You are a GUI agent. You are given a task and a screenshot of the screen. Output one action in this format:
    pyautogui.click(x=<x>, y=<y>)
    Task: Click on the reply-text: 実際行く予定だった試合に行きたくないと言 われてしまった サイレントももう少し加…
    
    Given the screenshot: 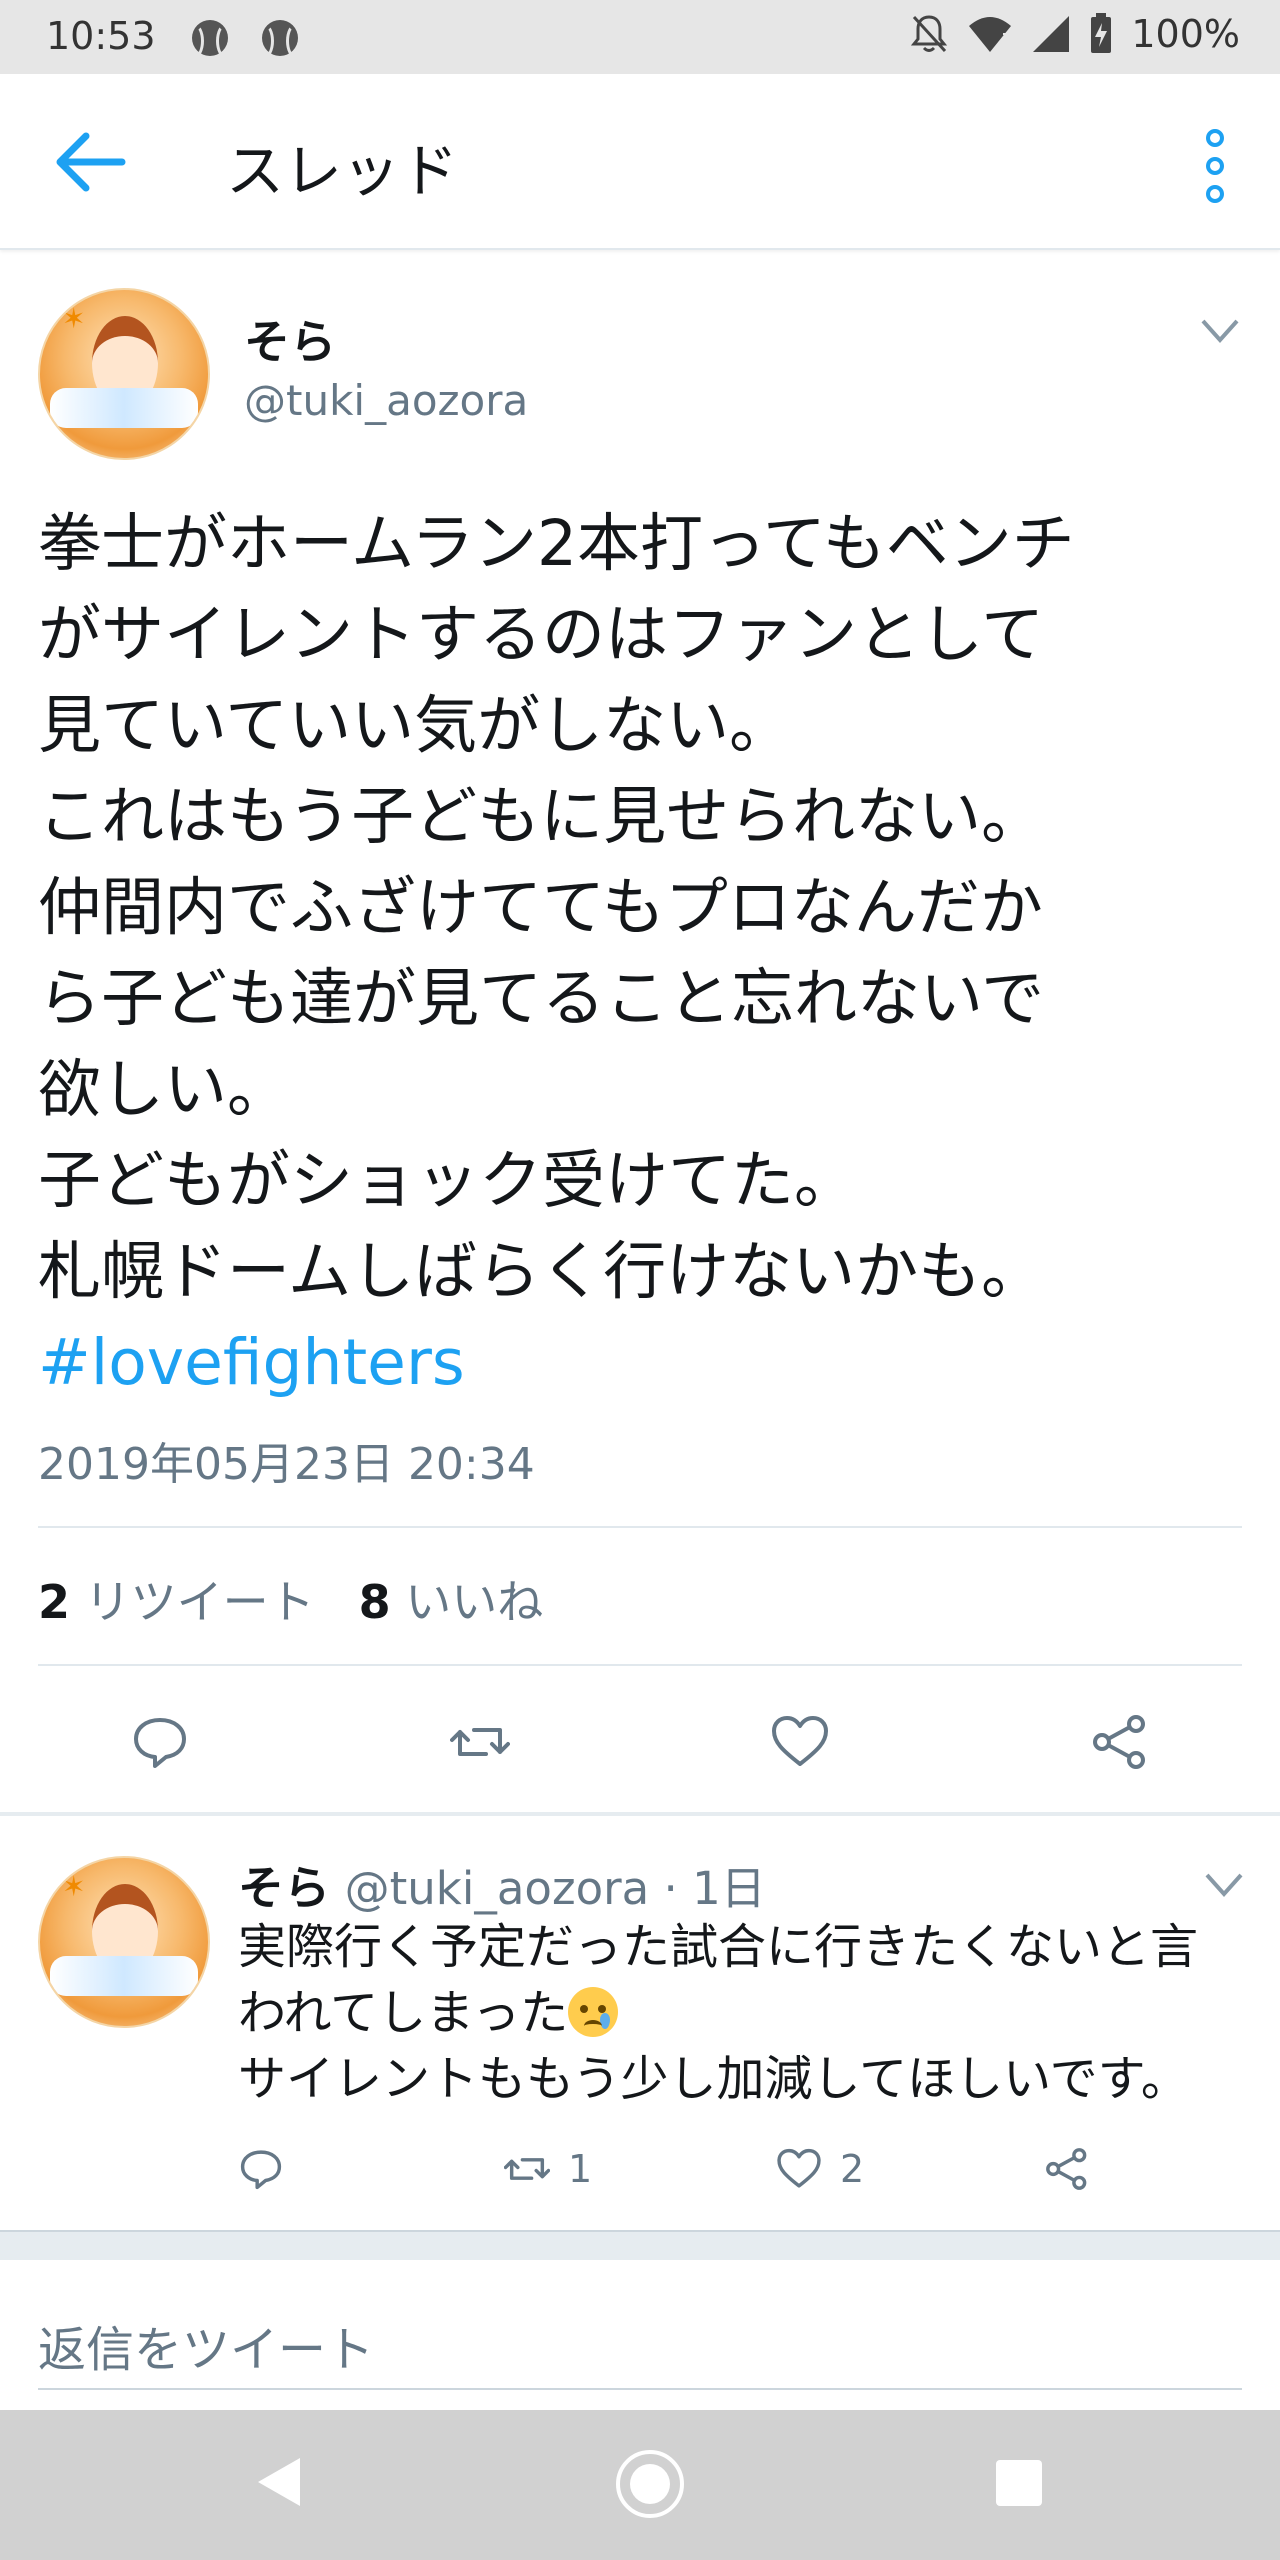 What is the action you would take?
    pyautogui.click(x=743, y=2013)
    